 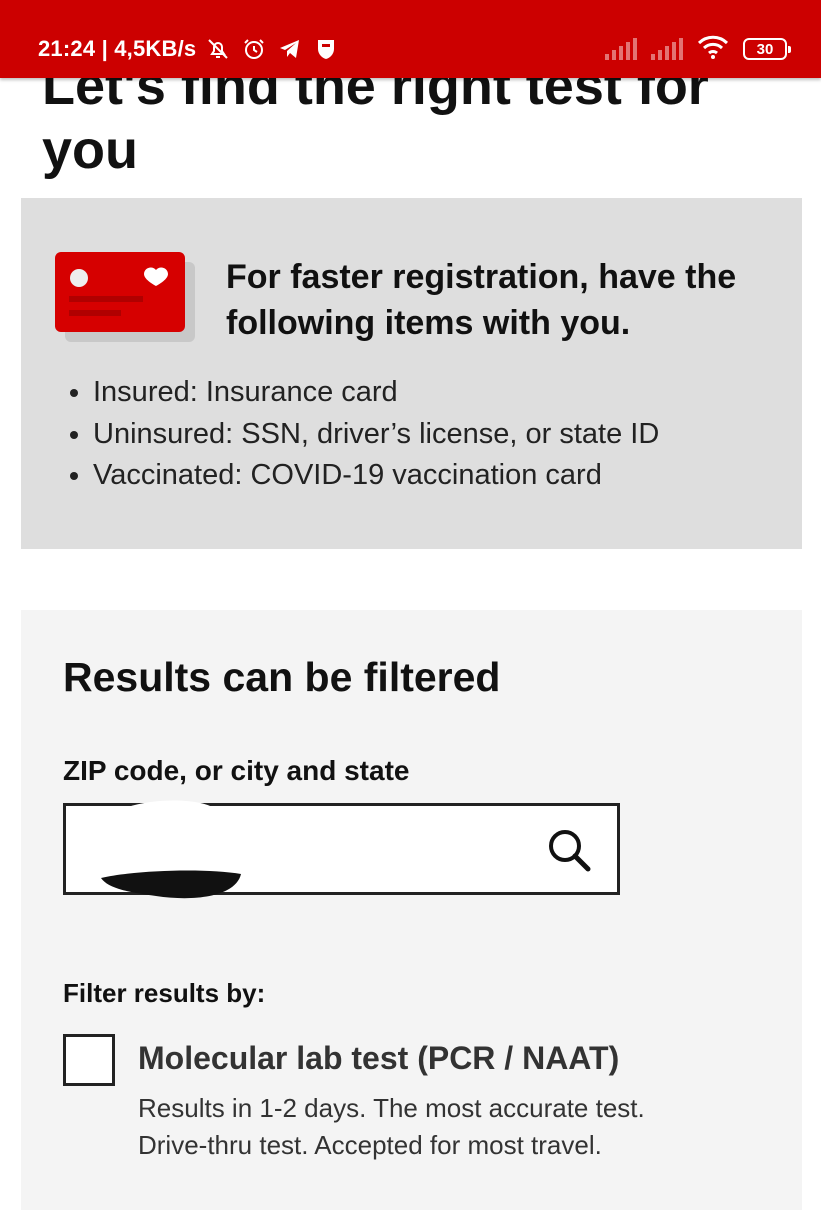 I want to click on wifi-icon, so click(x=713, y=49).